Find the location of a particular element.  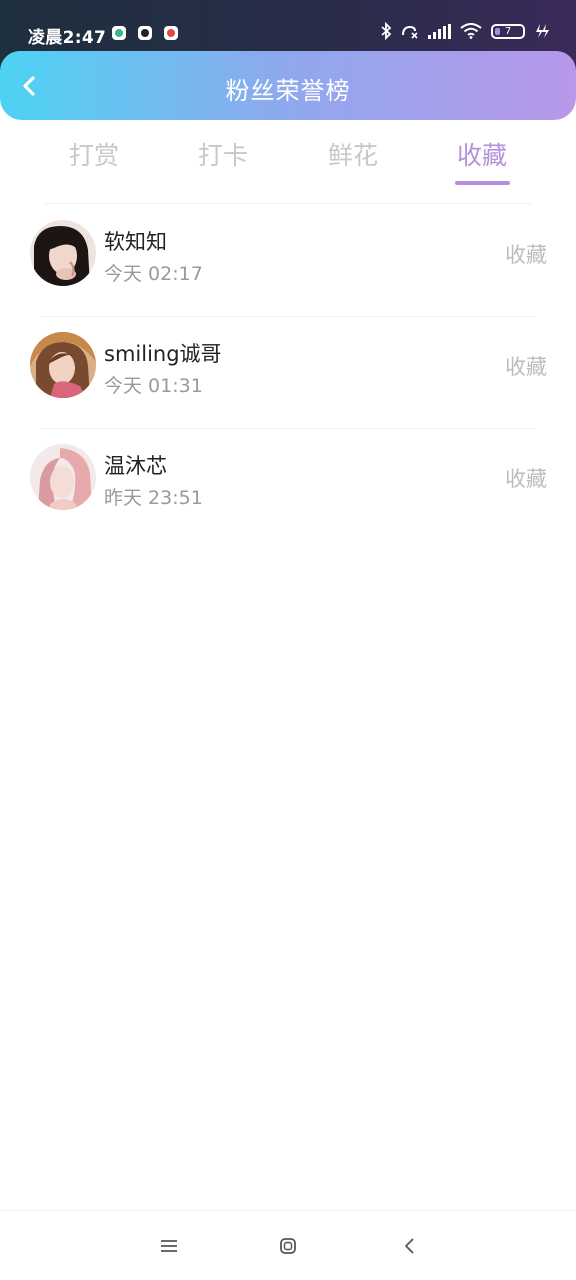

page-title: 粉丝荣誉榜 is located at coordinates (288, 91).